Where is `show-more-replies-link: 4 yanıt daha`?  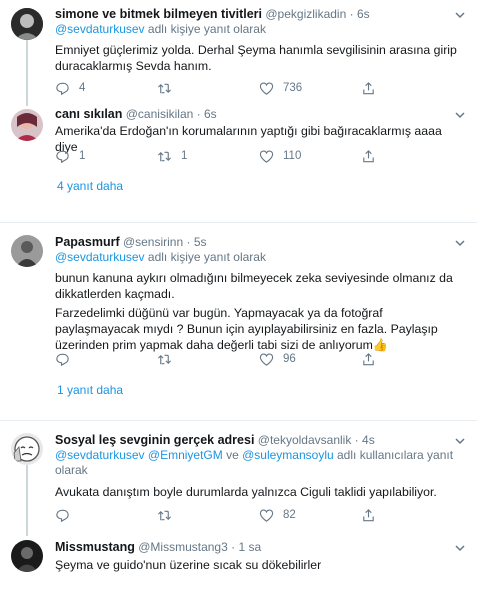 show-more-replies-link: 4 yanıt daha is located at coordinates (90, 186).